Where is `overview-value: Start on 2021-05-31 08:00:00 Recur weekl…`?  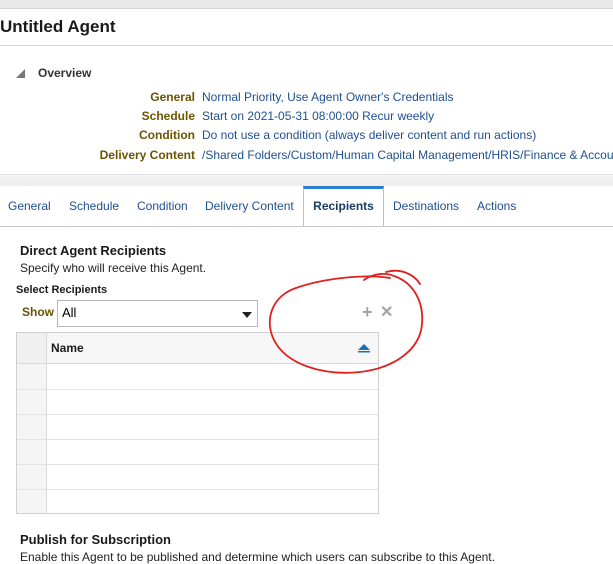 overview-value: Start on 2021-05-31 08:00:00 Recur weekl… is located at coordinates (318, 116).